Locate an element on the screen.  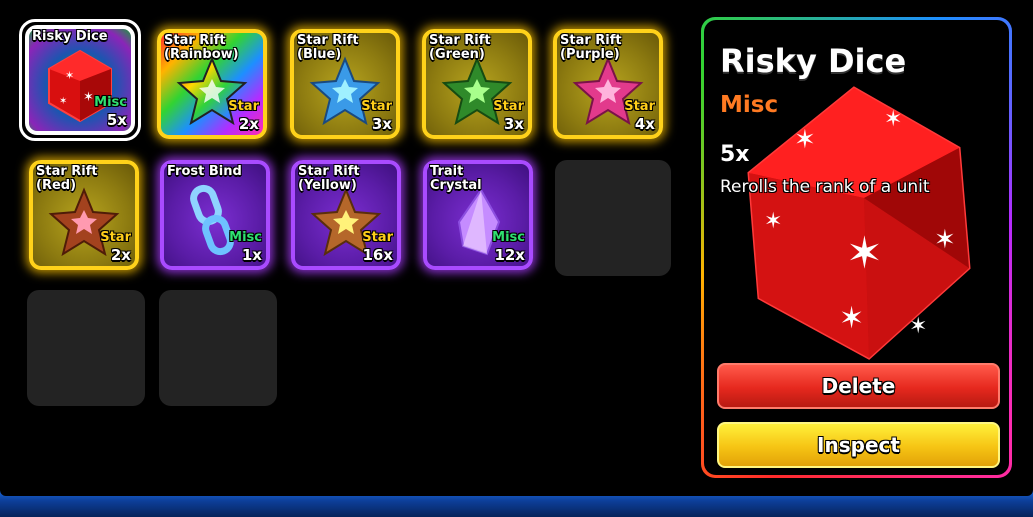
slot-name: Risky Dice is located at coordinates (70, 36).